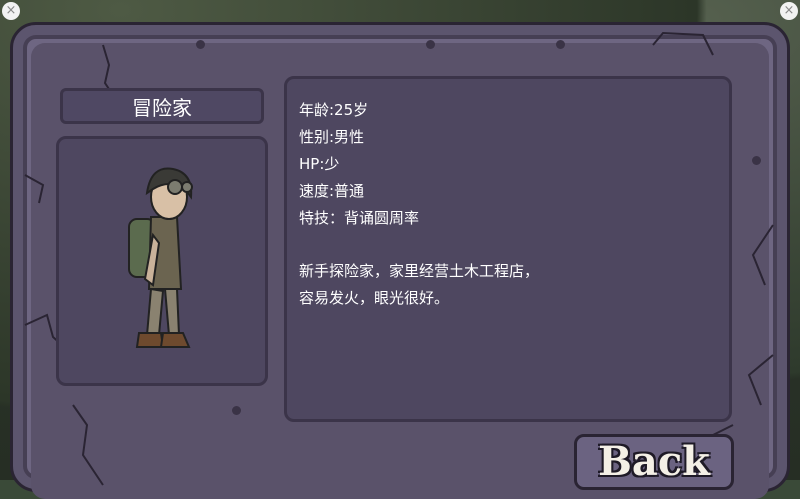  I want to click on stat-hp: HP:少, so click(319, 164).